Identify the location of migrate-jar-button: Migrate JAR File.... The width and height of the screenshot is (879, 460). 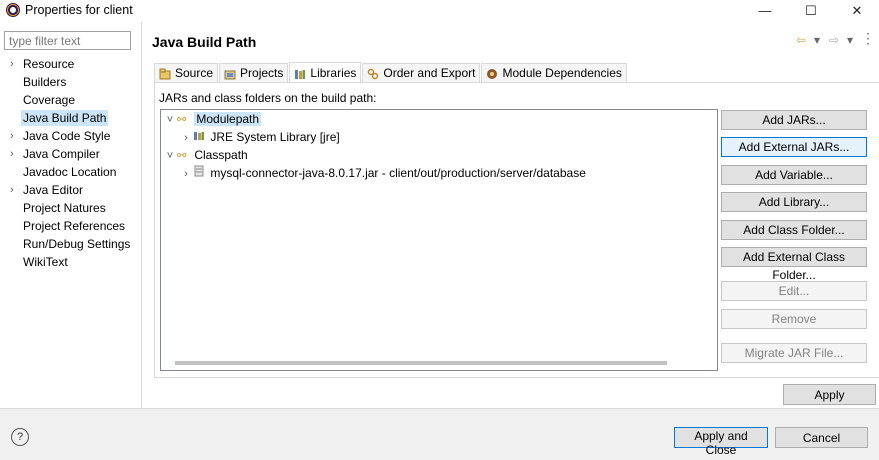
(794, 353).